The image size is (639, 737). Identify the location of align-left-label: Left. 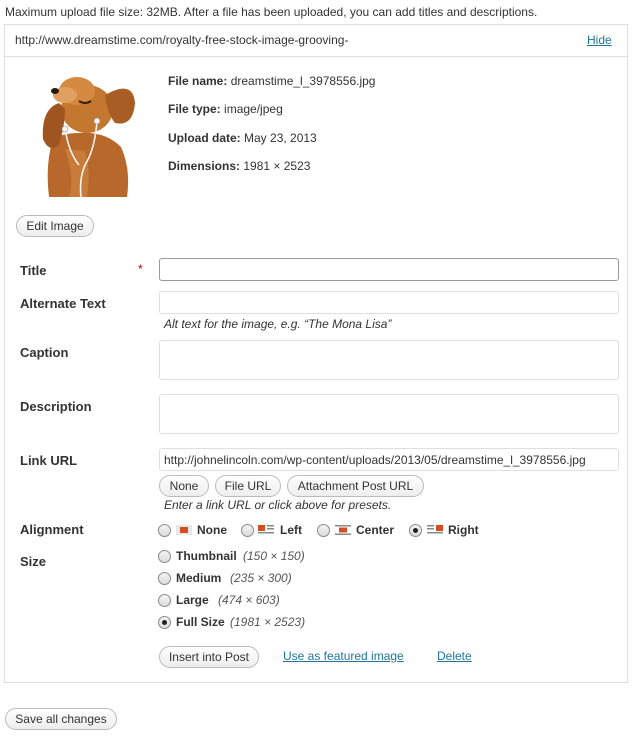
(291, 530).